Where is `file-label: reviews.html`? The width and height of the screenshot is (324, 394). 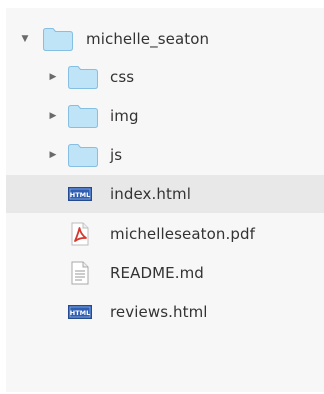
file-label: reviews.html is located at coordinates (159, 312).